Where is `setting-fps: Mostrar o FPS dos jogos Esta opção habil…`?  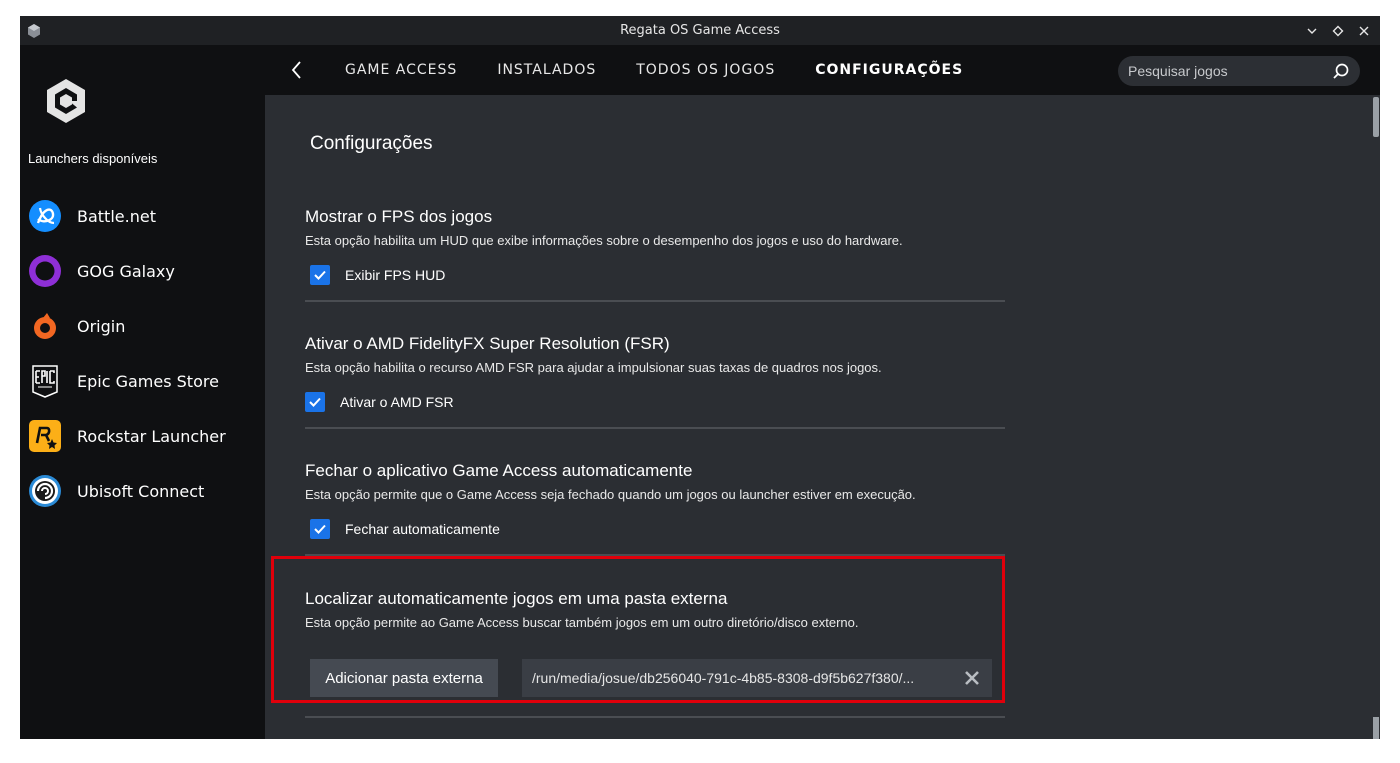
setting-fps: Mostrar o FPS dos jogos Esta opção habil… is located at coordinates (655, 255).